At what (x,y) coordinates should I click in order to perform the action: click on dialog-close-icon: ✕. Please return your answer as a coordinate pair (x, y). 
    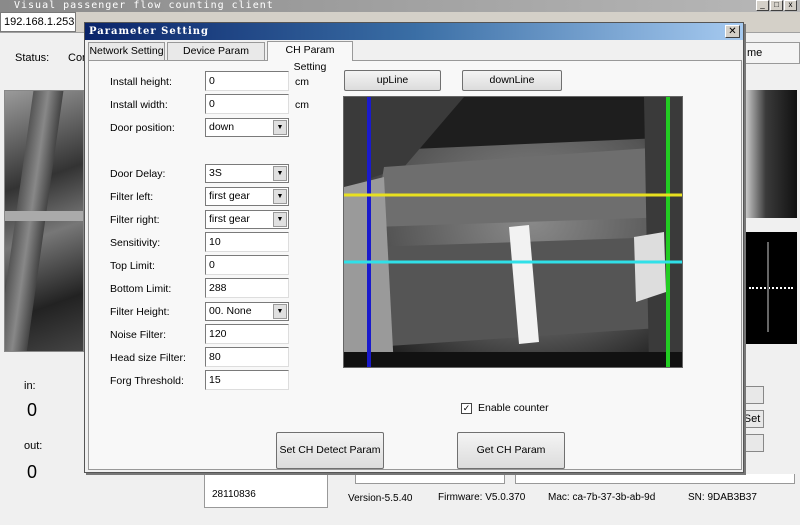
    Looking at the image, I should click on (732, 31).